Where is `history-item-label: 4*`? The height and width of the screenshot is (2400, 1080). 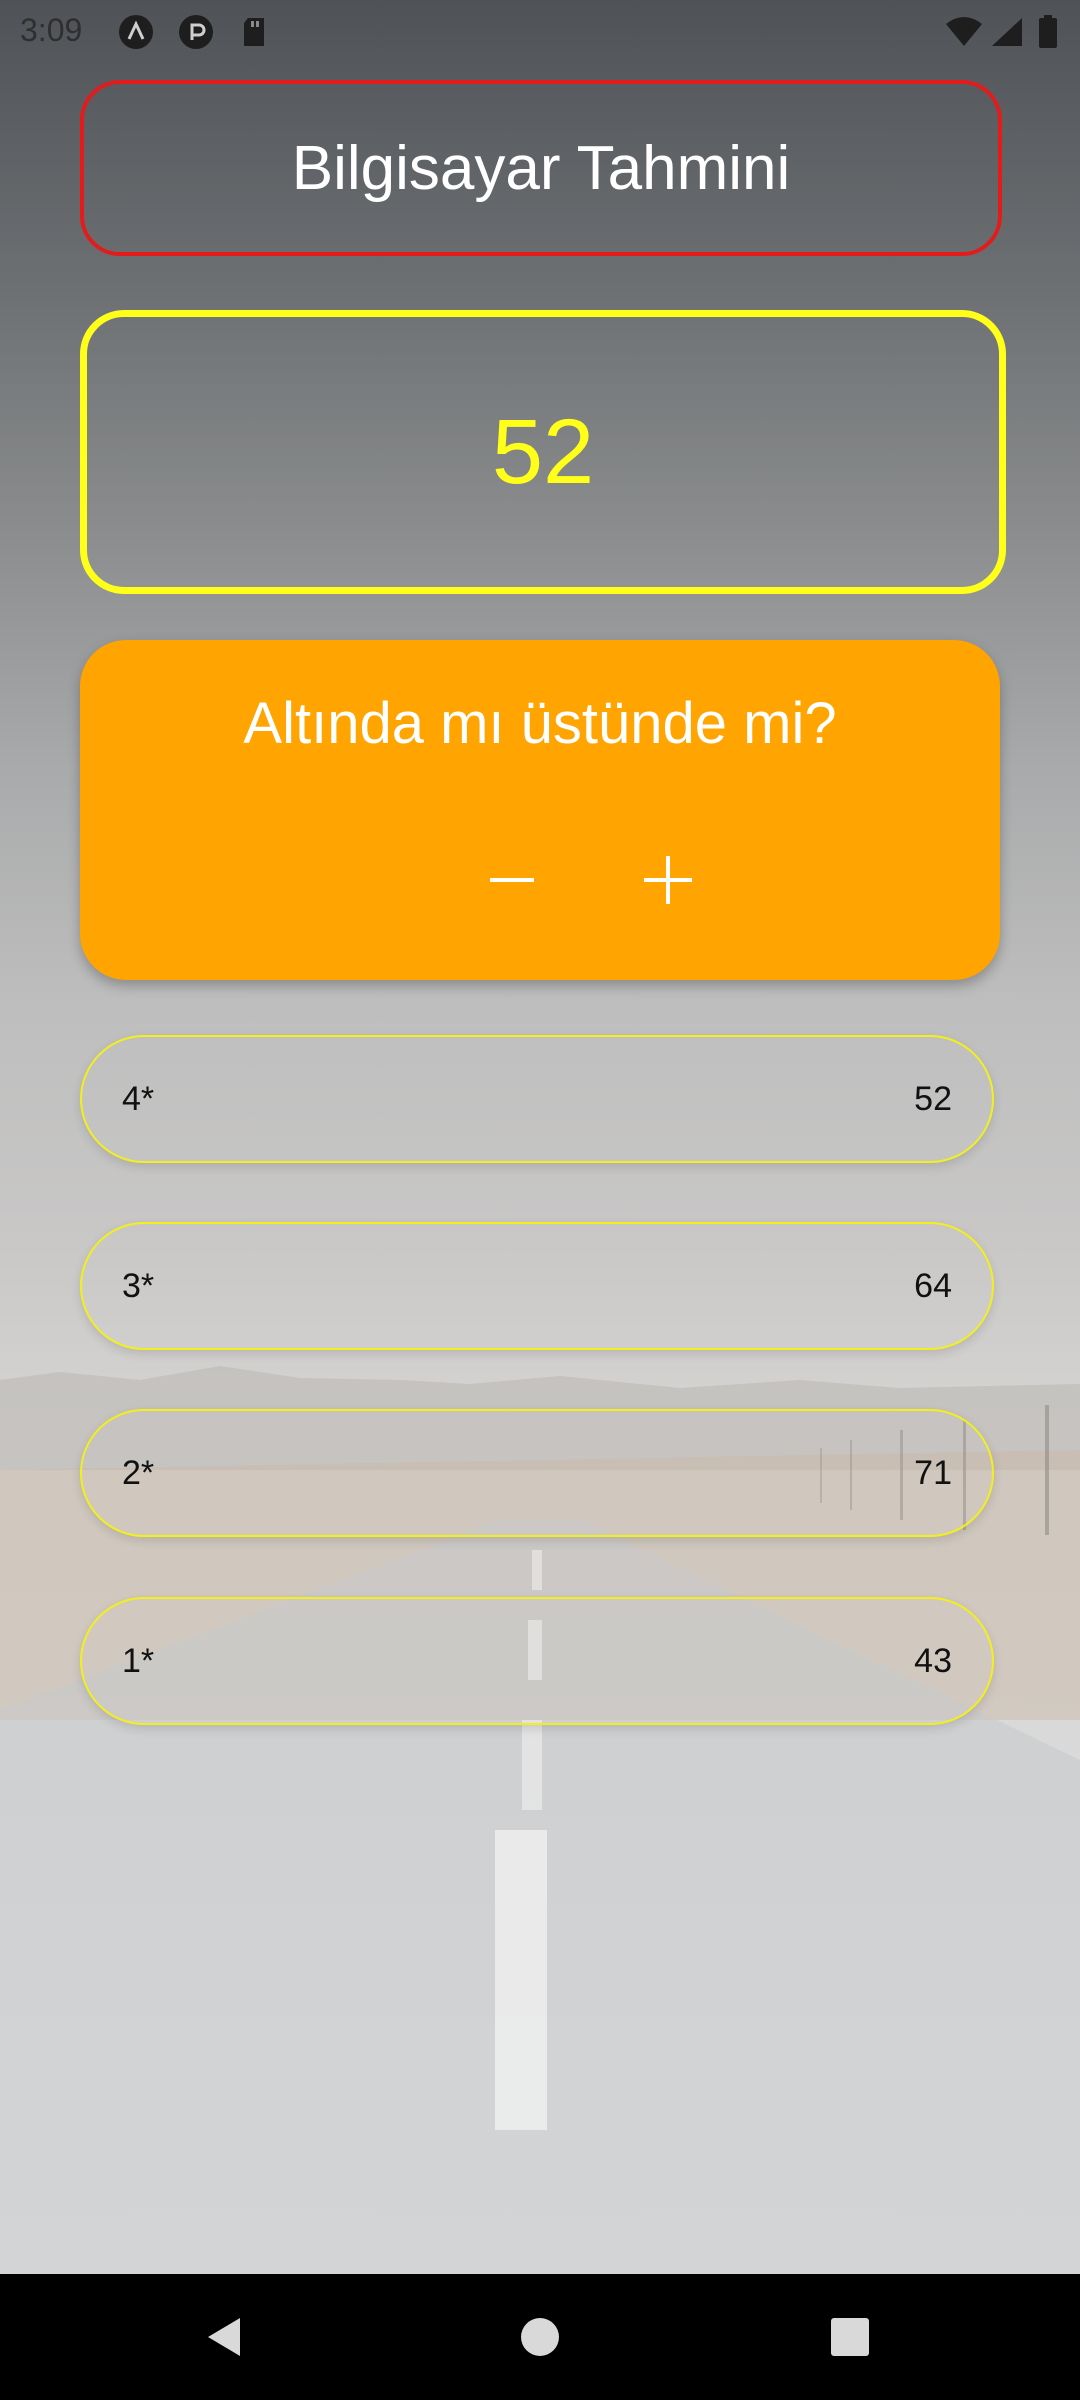 history-item-label: 4* is located at coordinates (138, 1098).